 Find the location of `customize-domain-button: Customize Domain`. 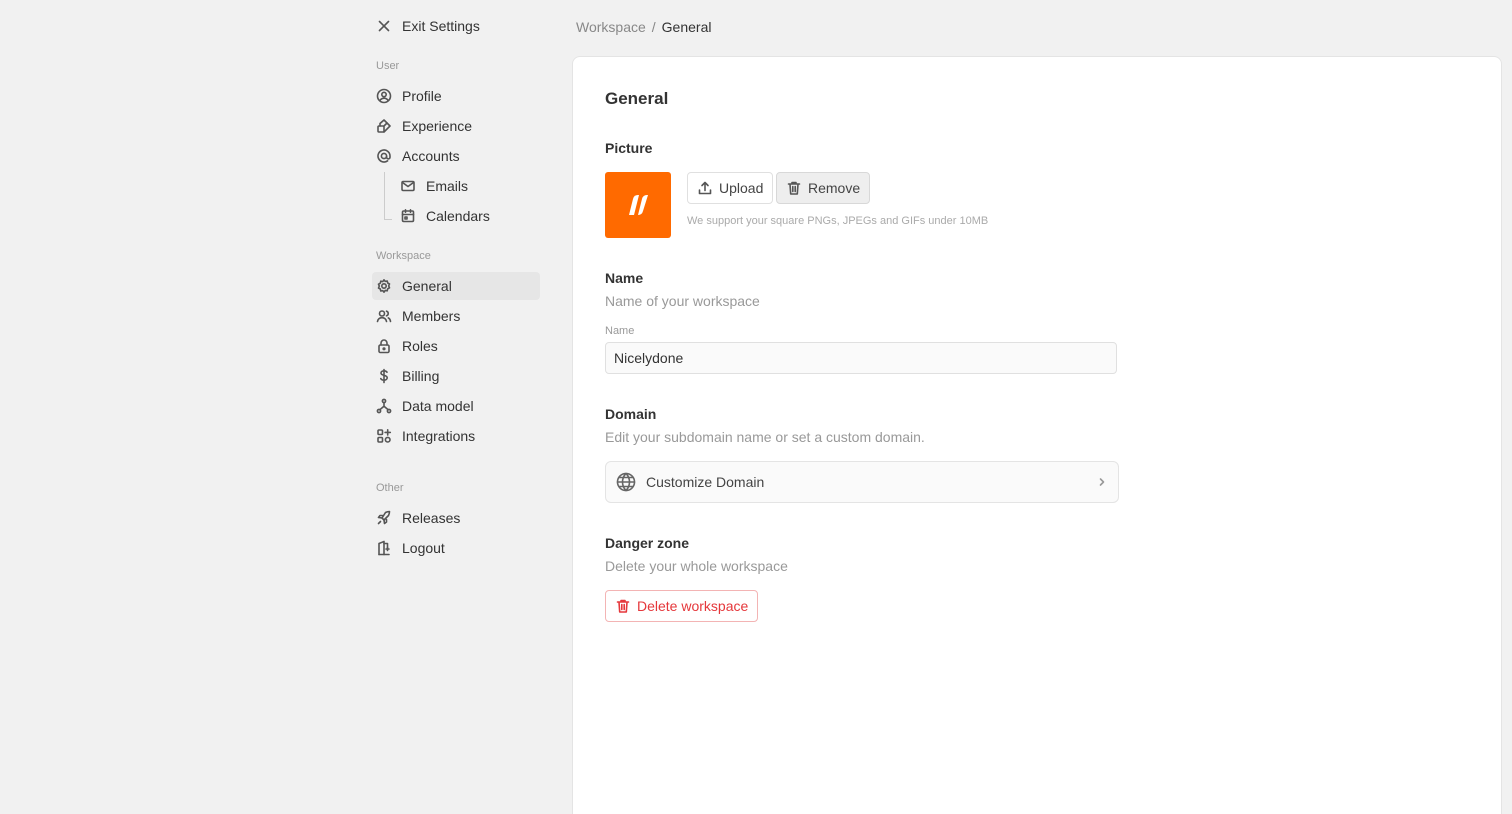

customize-domain-button: Customize Domain is located at coordinates (862, 482).